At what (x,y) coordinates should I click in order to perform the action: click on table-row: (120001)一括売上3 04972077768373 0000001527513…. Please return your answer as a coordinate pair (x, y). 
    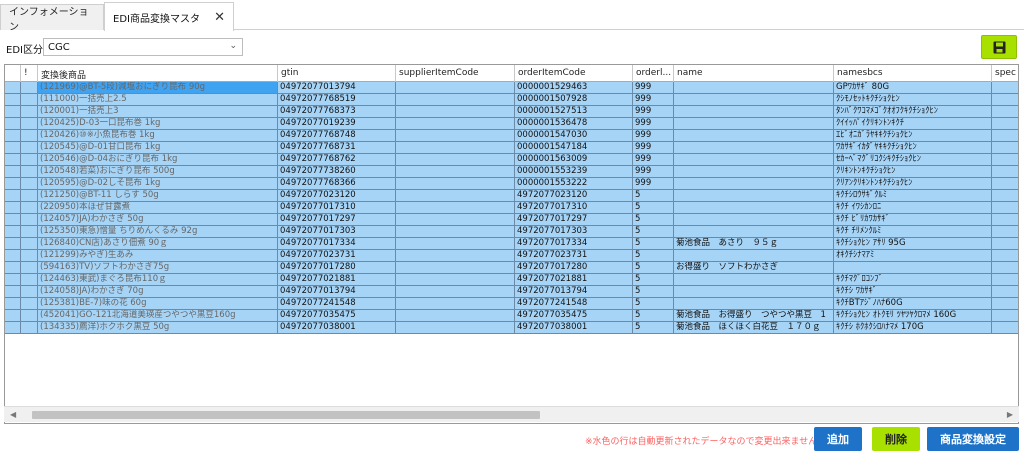
    Looking at the image, I should click on (511, 112).